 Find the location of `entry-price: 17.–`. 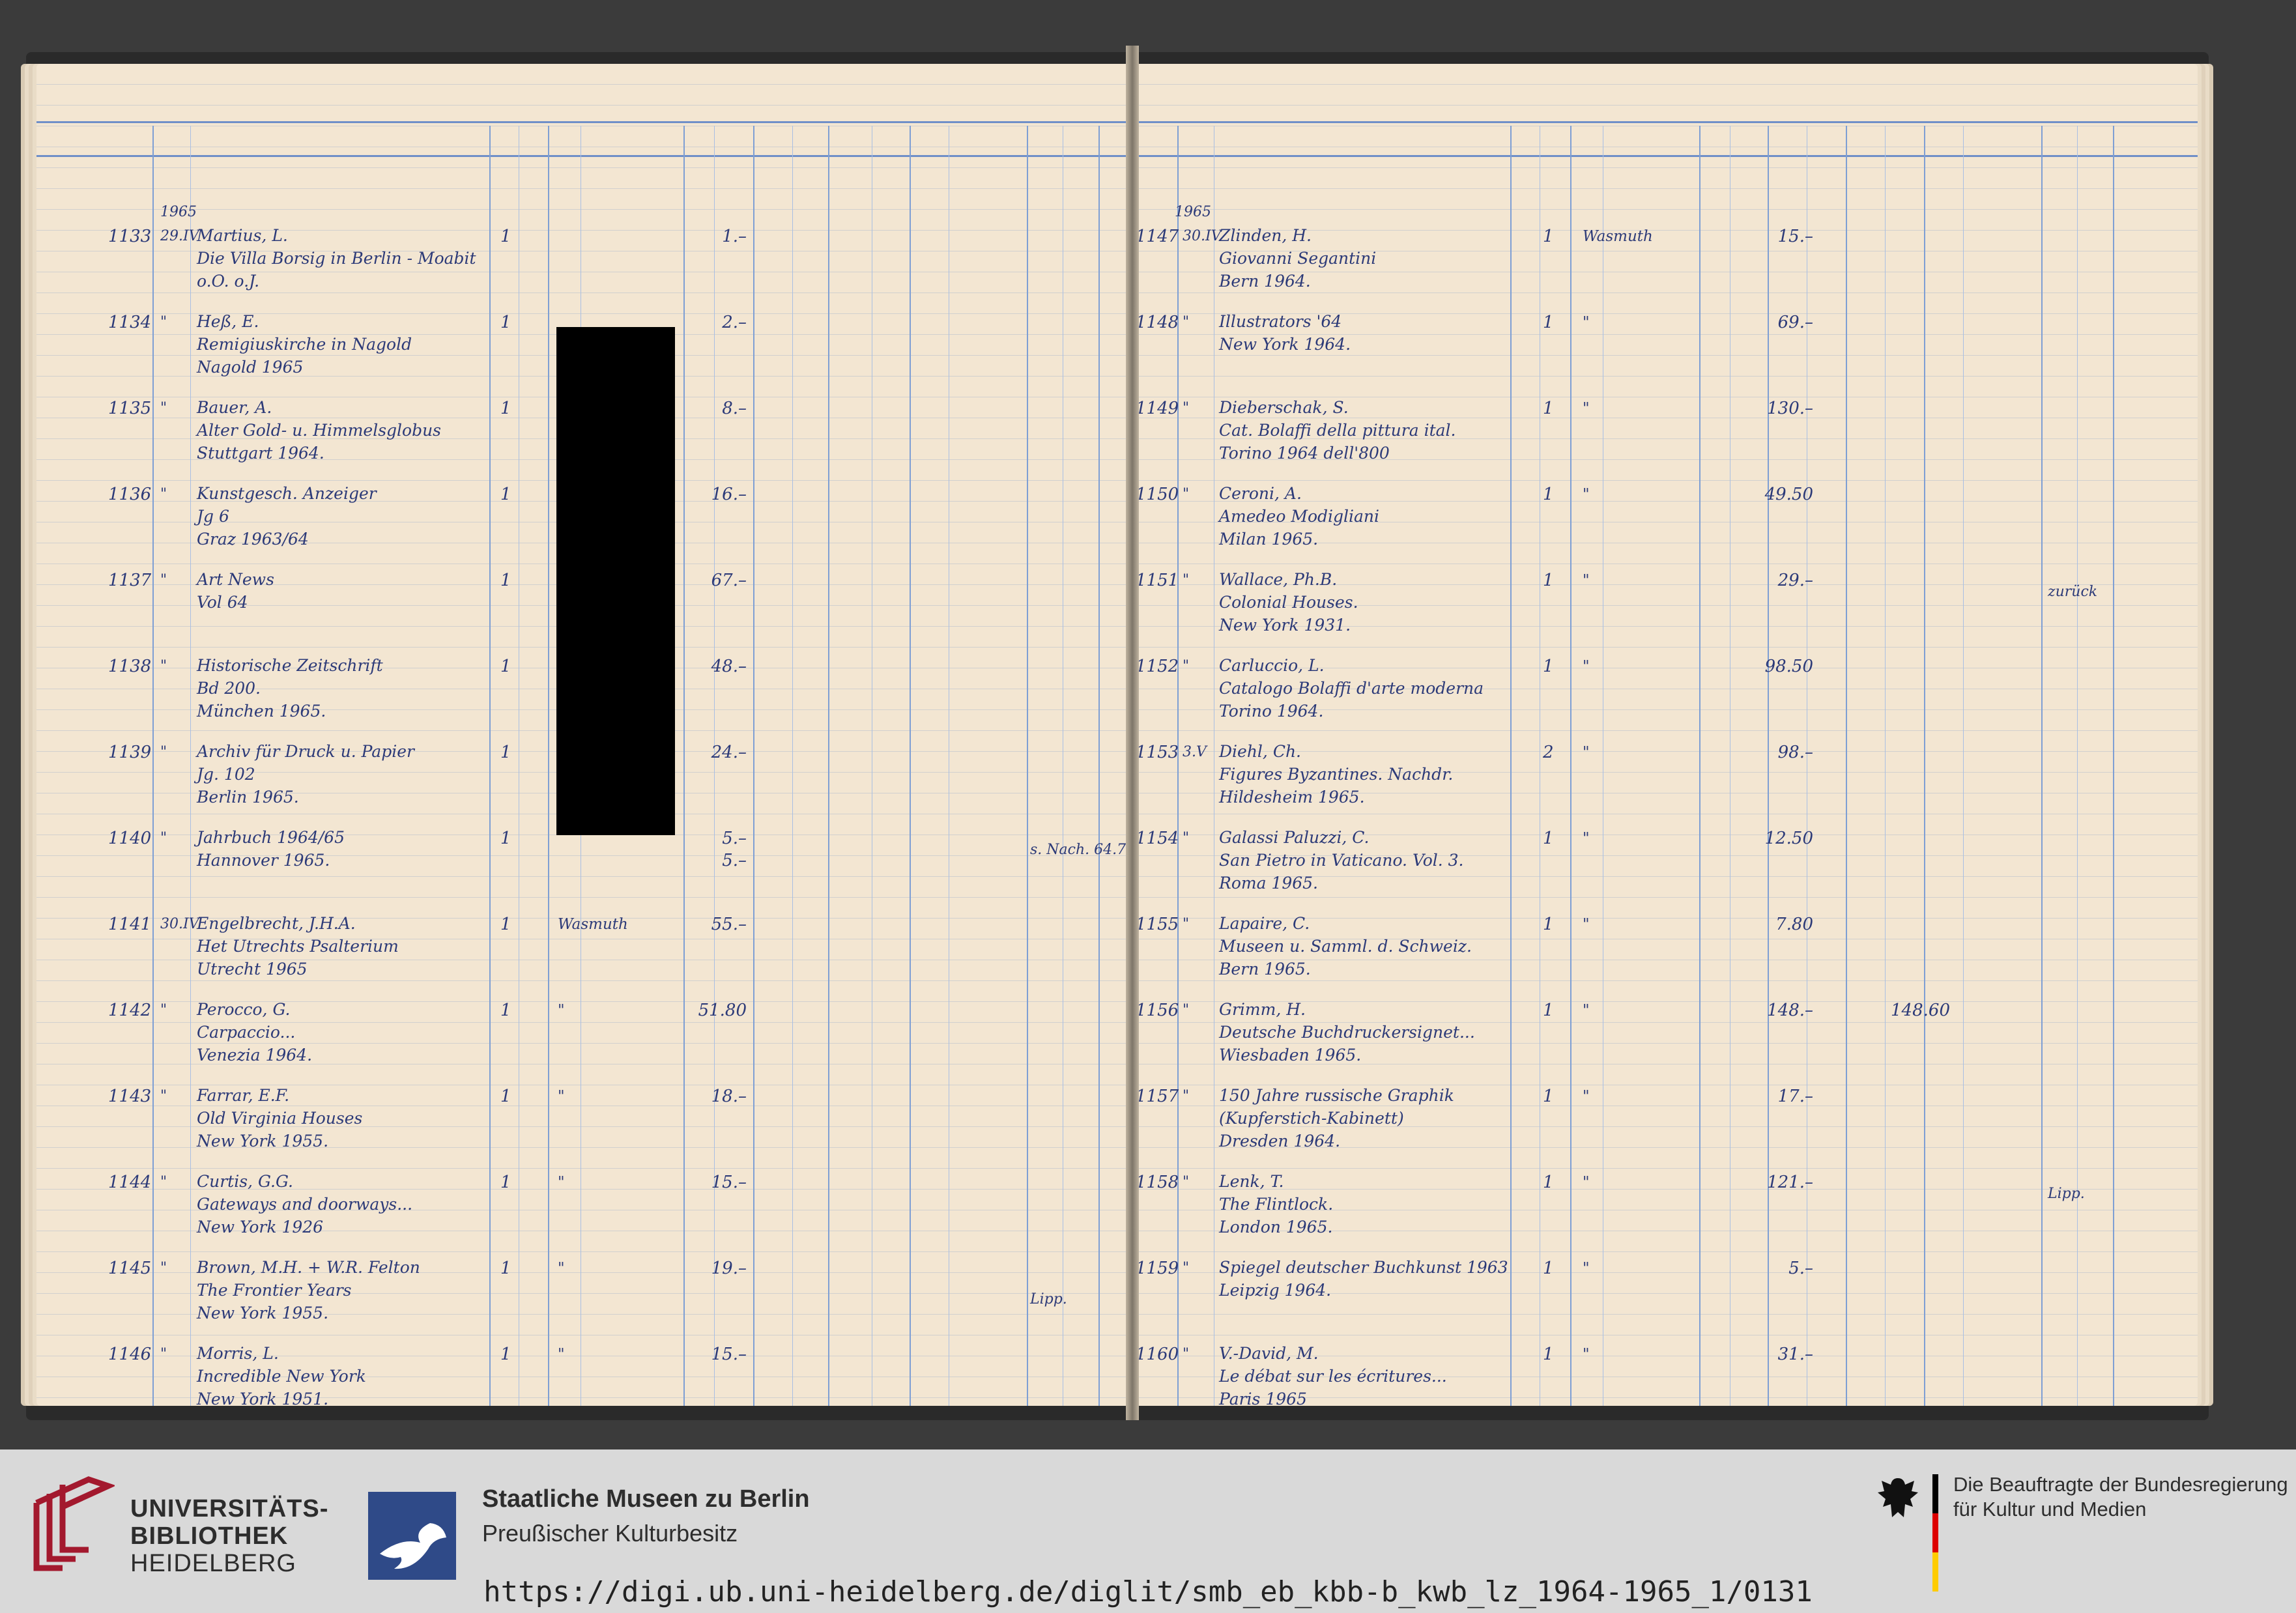

entry-price: 17.– is located at coordinates (1795, 1096).